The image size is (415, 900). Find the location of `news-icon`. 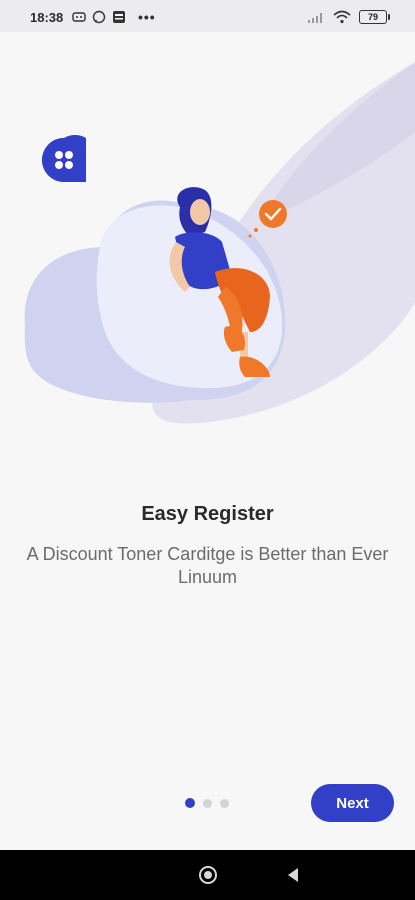

news-icon is located at coordinates (119, 17).